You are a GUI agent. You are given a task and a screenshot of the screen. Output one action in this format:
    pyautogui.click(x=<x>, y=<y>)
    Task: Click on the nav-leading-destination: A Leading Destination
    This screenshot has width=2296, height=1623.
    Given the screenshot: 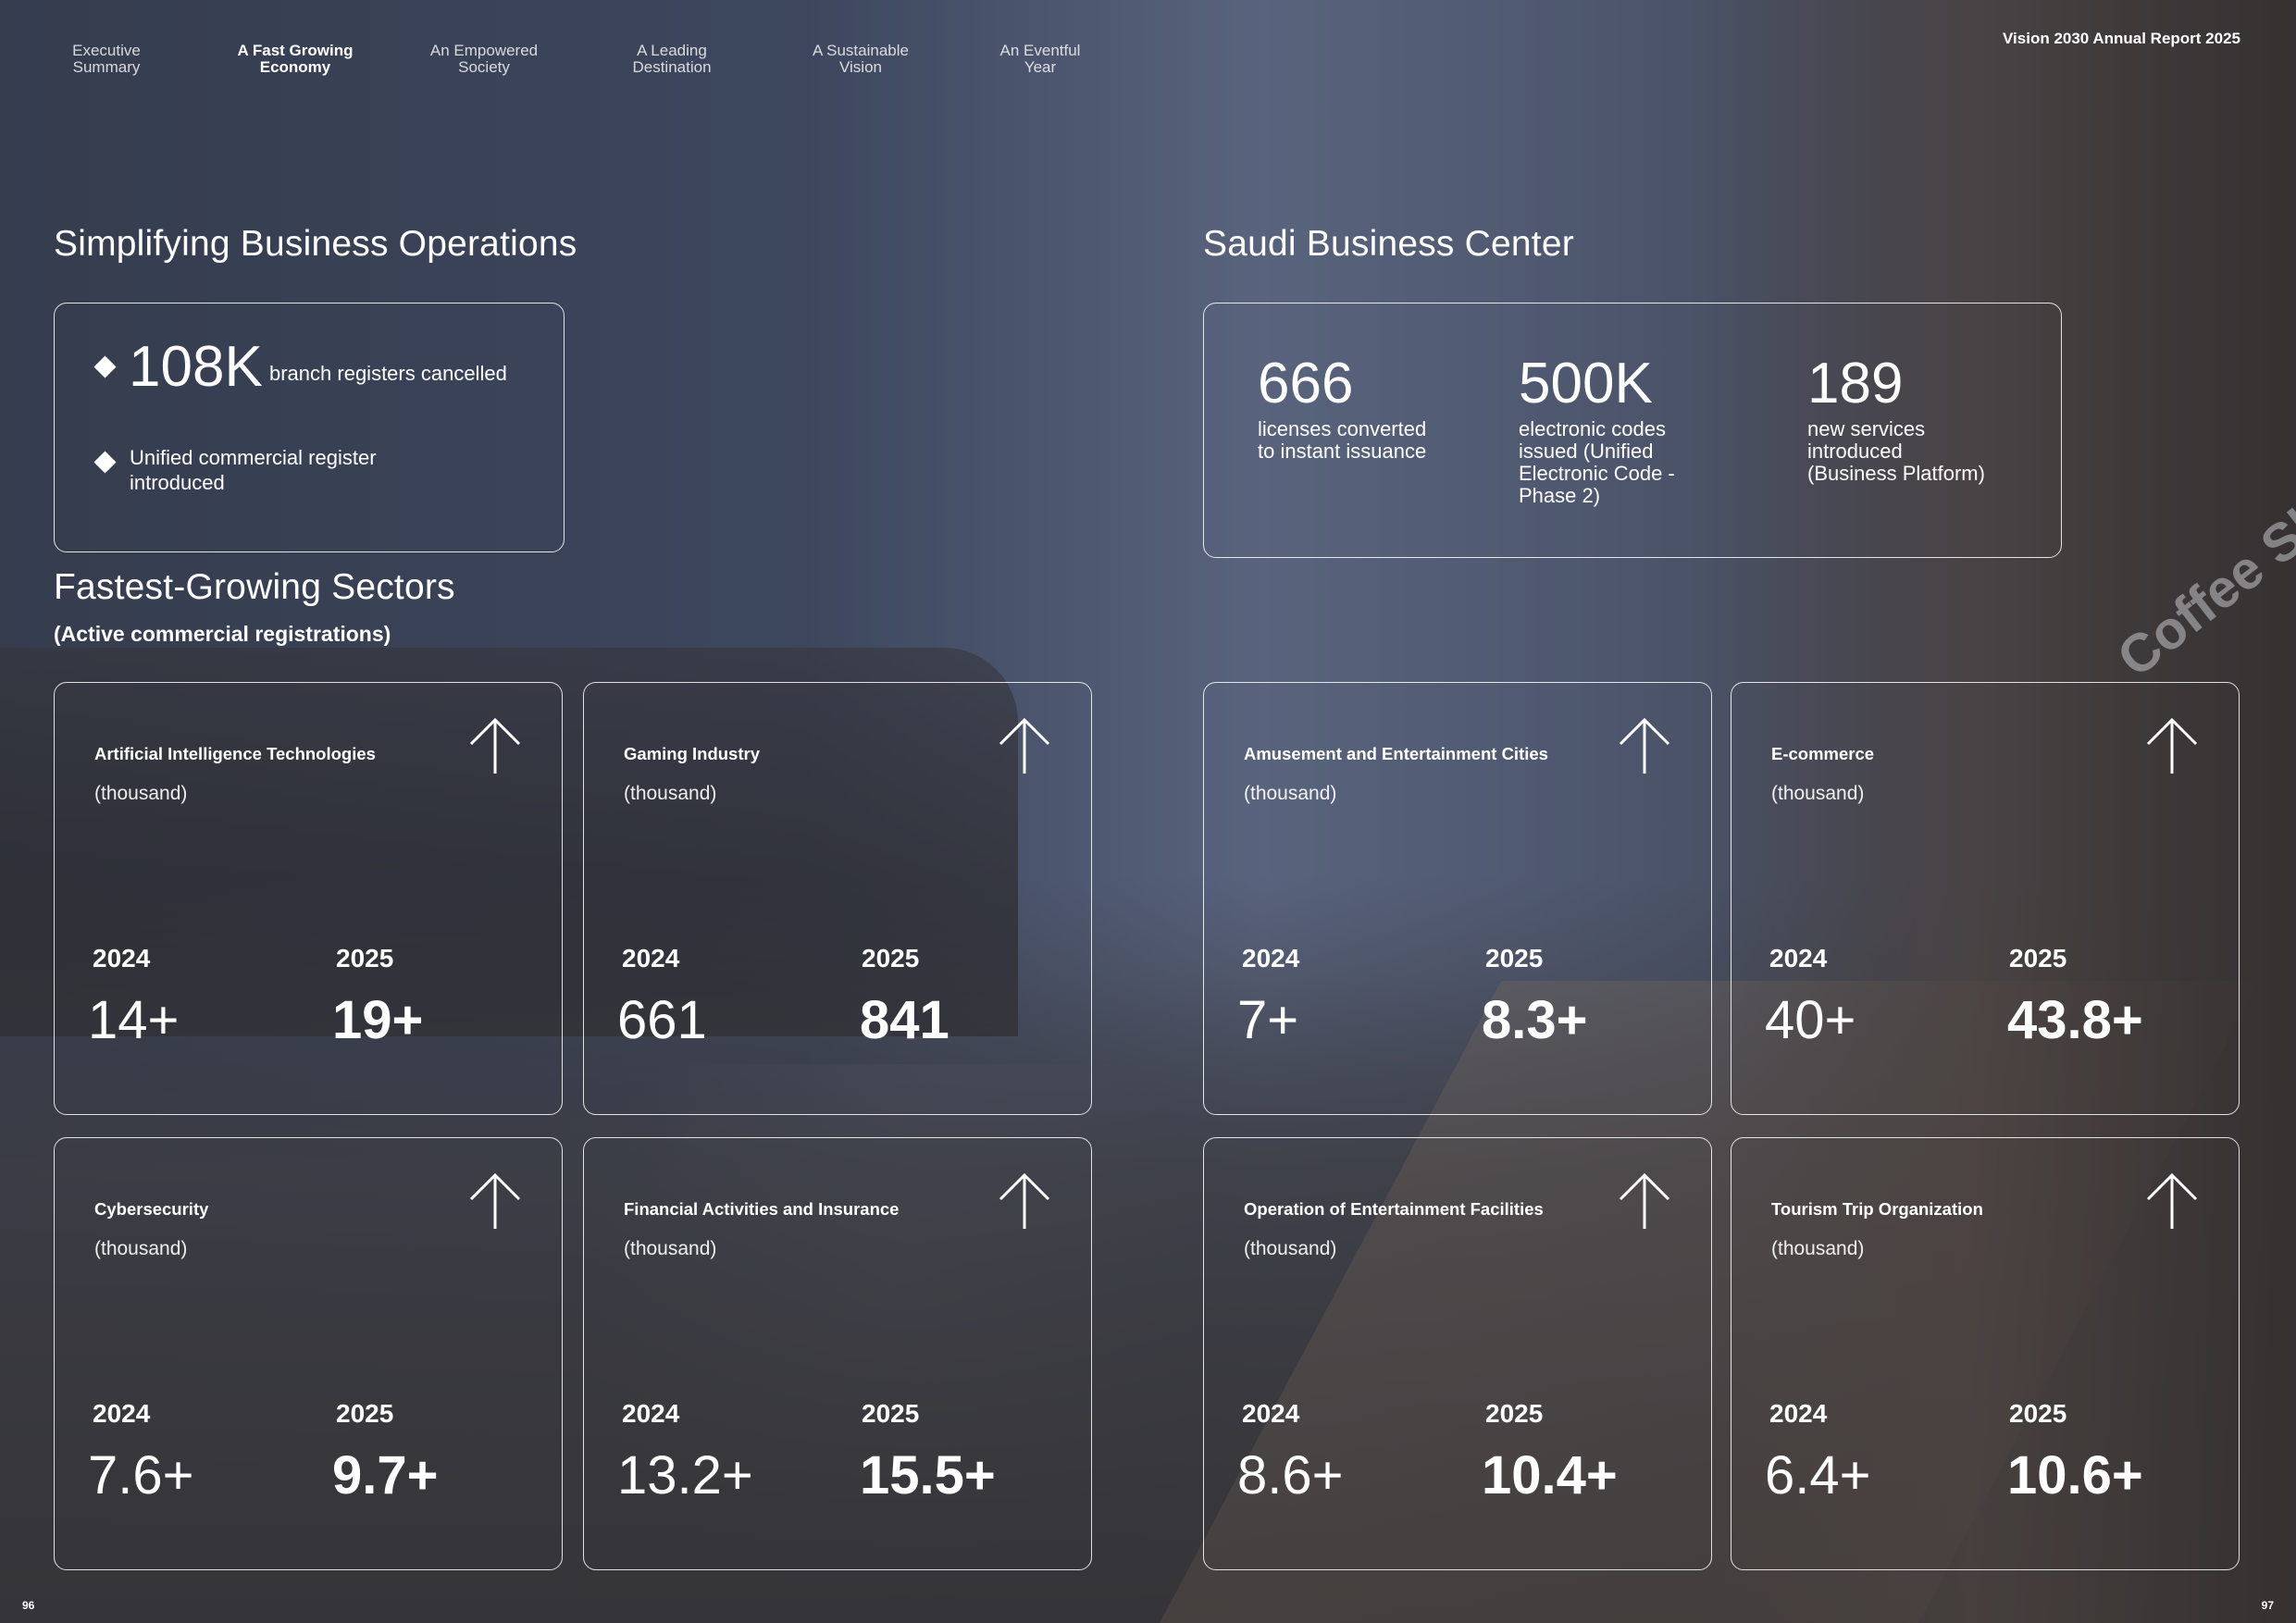 What is the action you would take?
    pyautogui.click(x=672, y=59)
    